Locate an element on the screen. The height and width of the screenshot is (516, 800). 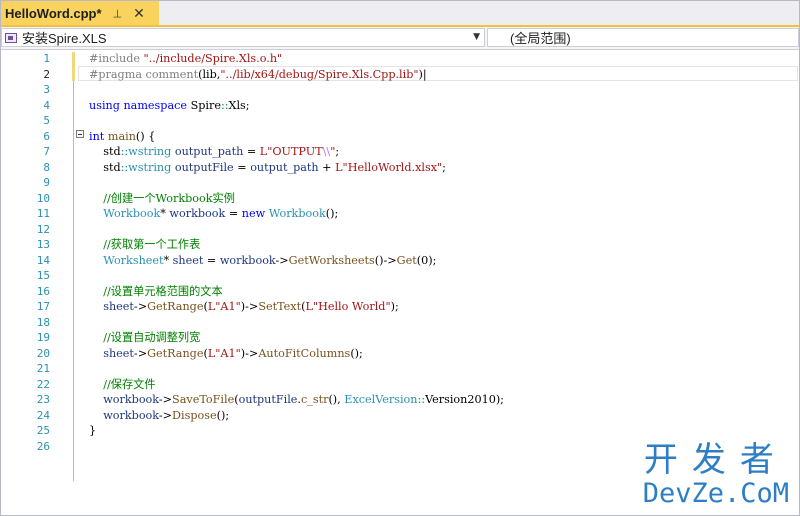
code-token: outputFile is located at coordinates (204, 167).